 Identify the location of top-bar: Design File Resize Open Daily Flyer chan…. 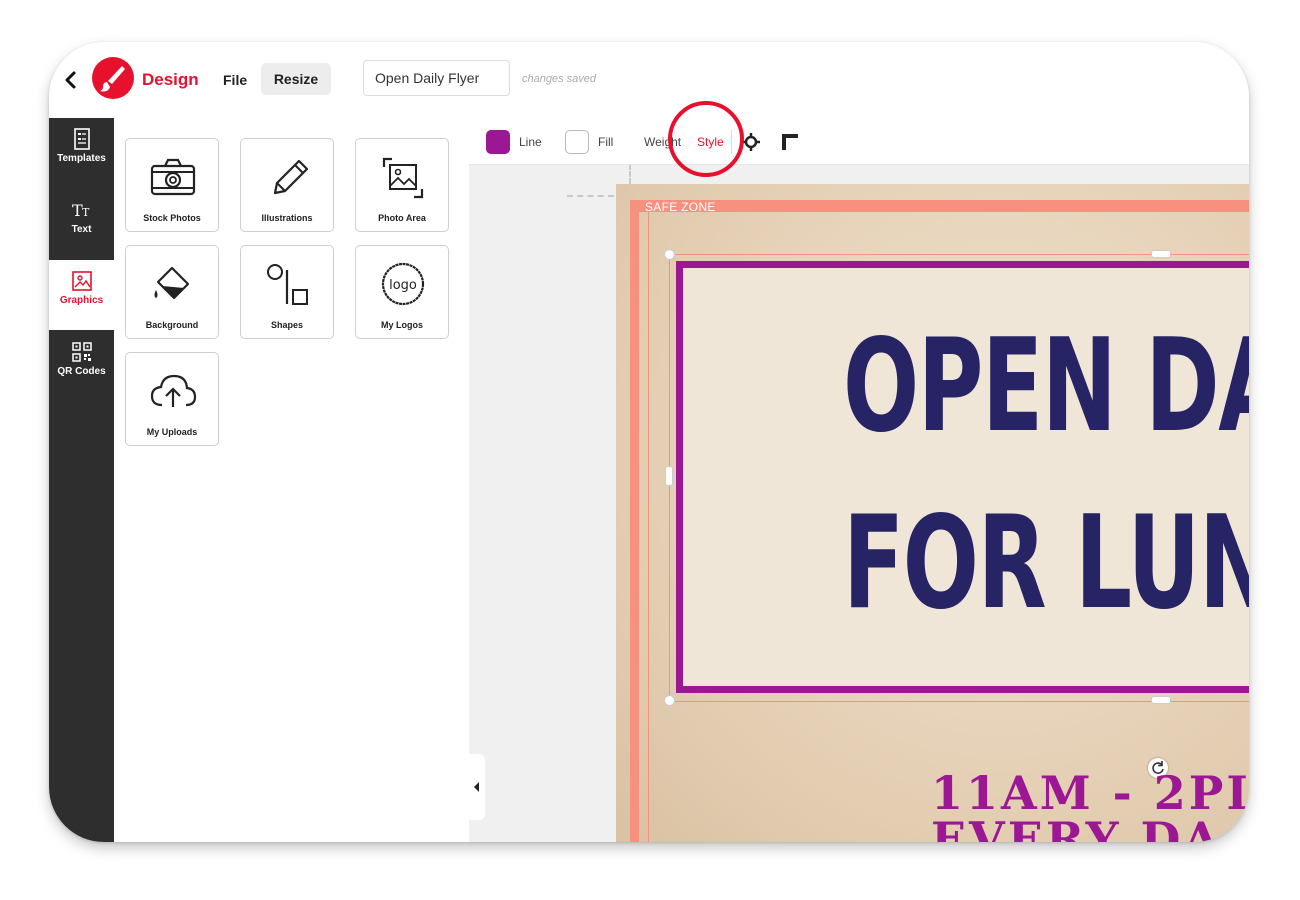
(649, 80).